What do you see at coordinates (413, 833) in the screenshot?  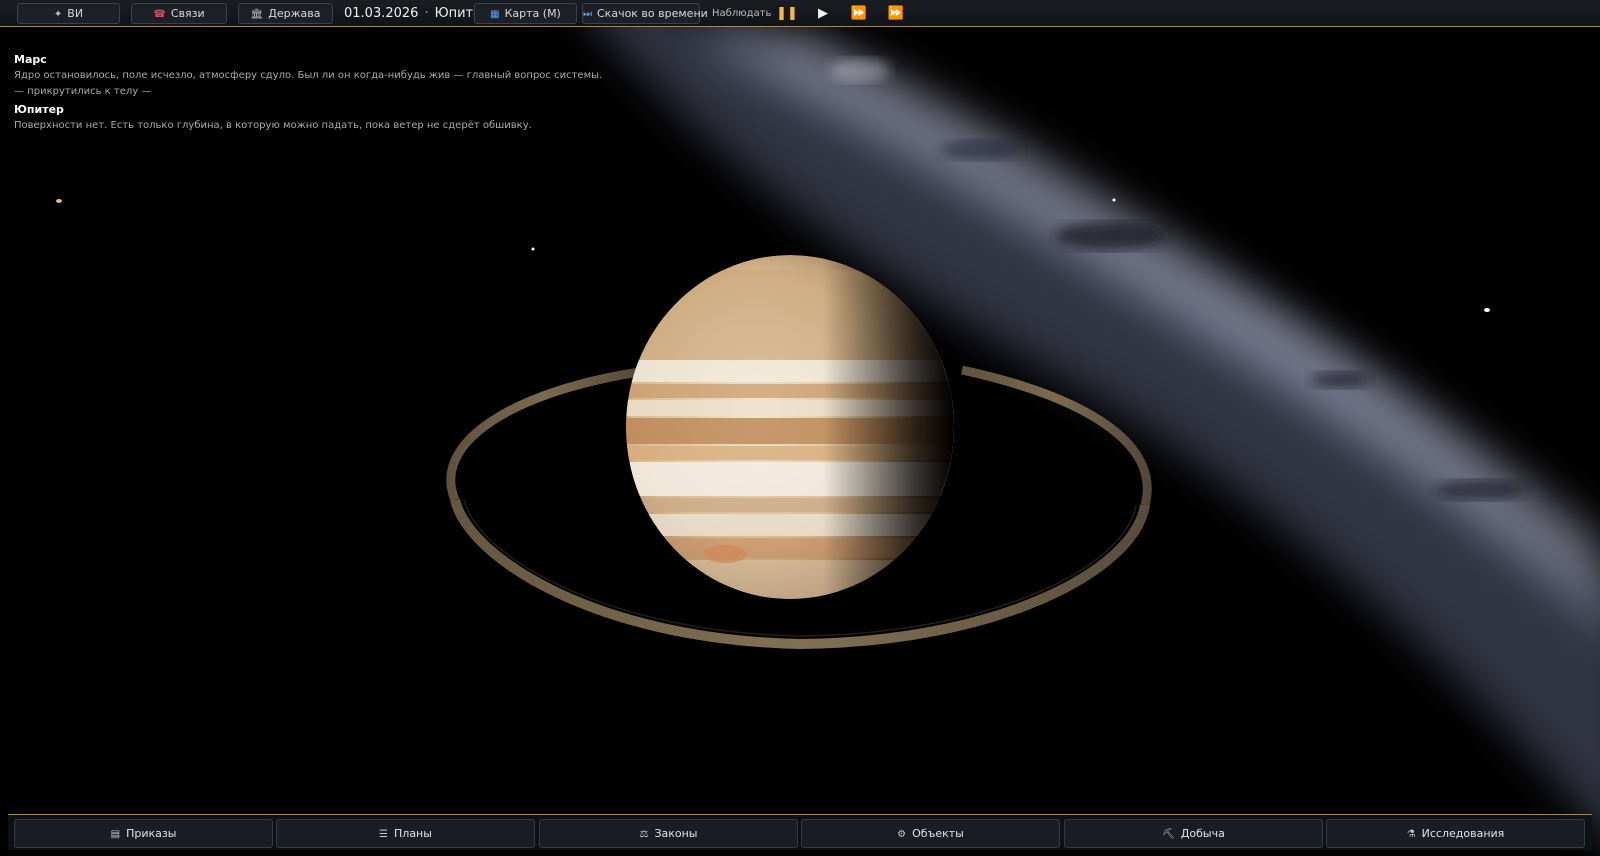 I see `plans-button-label: Планы` at bounding box center [413, 833].